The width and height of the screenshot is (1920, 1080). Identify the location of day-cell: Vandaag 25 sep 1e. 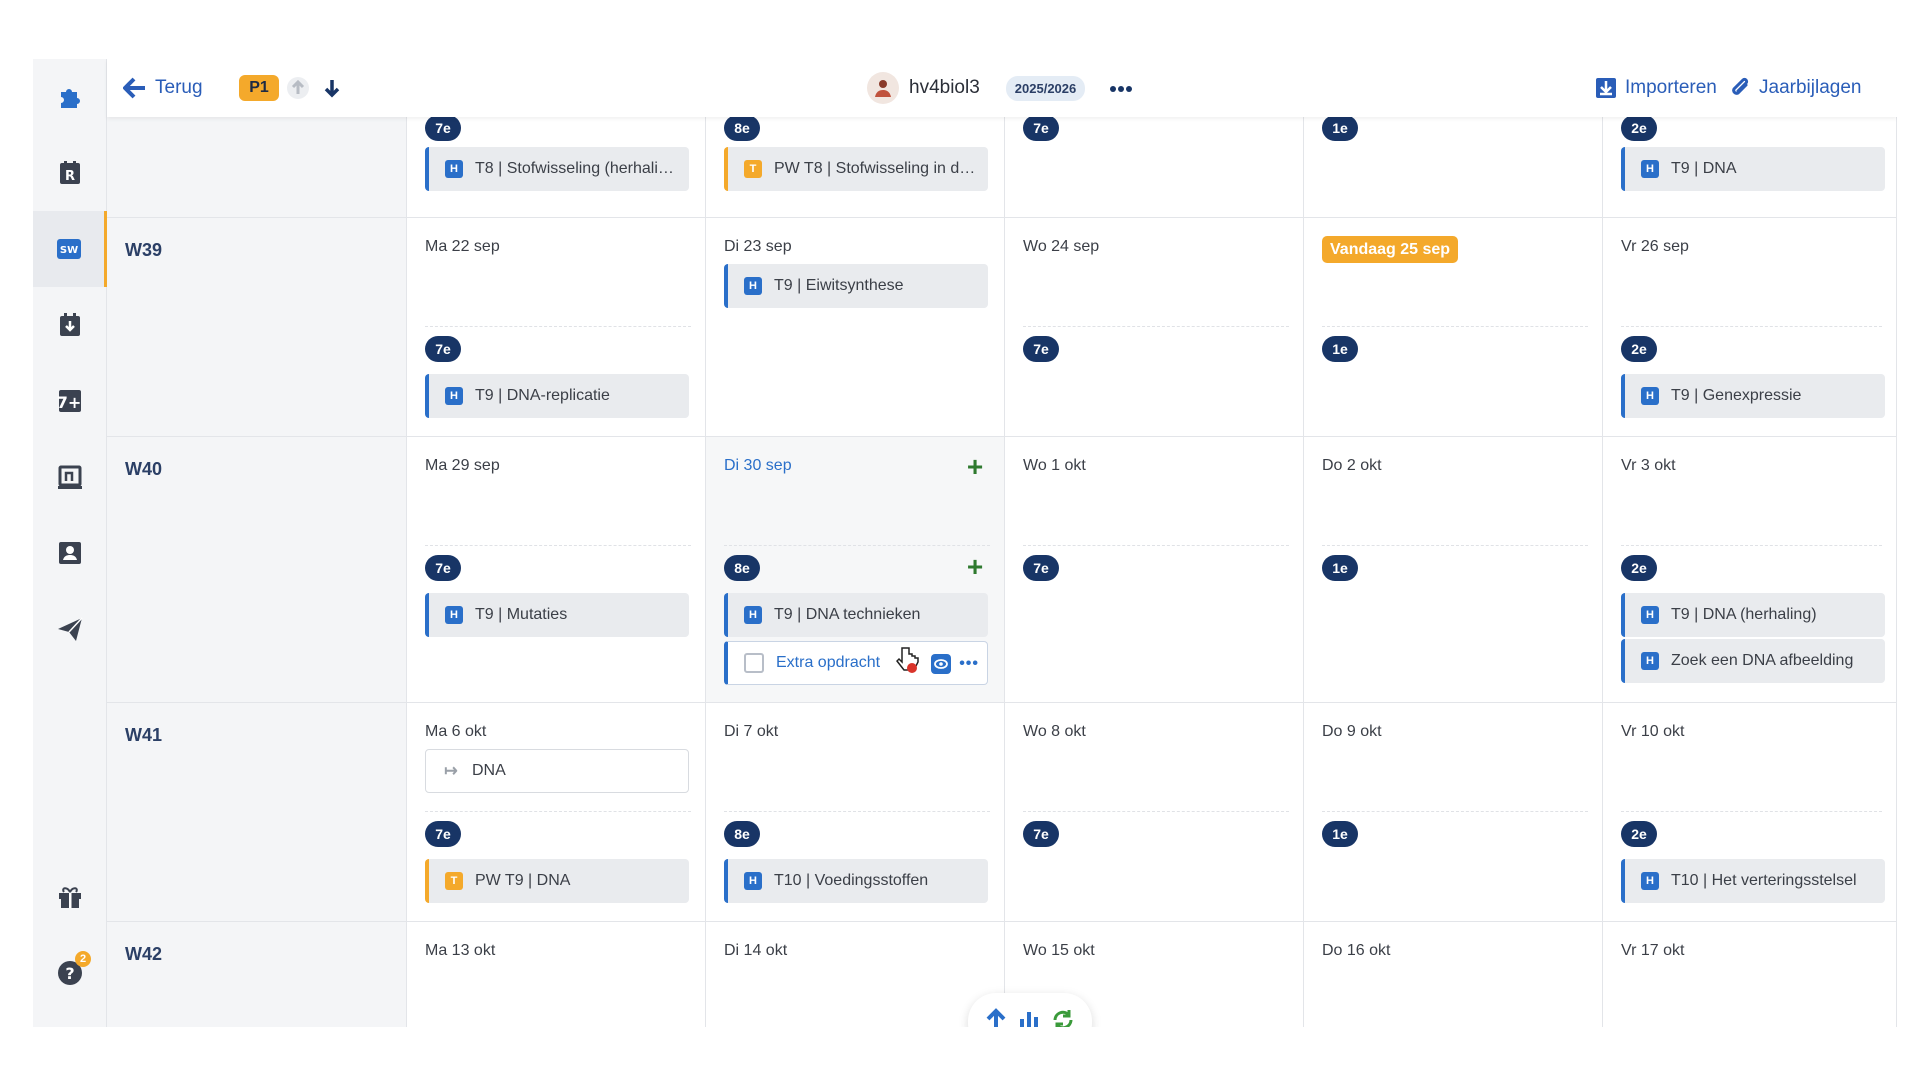
(1453, 327).